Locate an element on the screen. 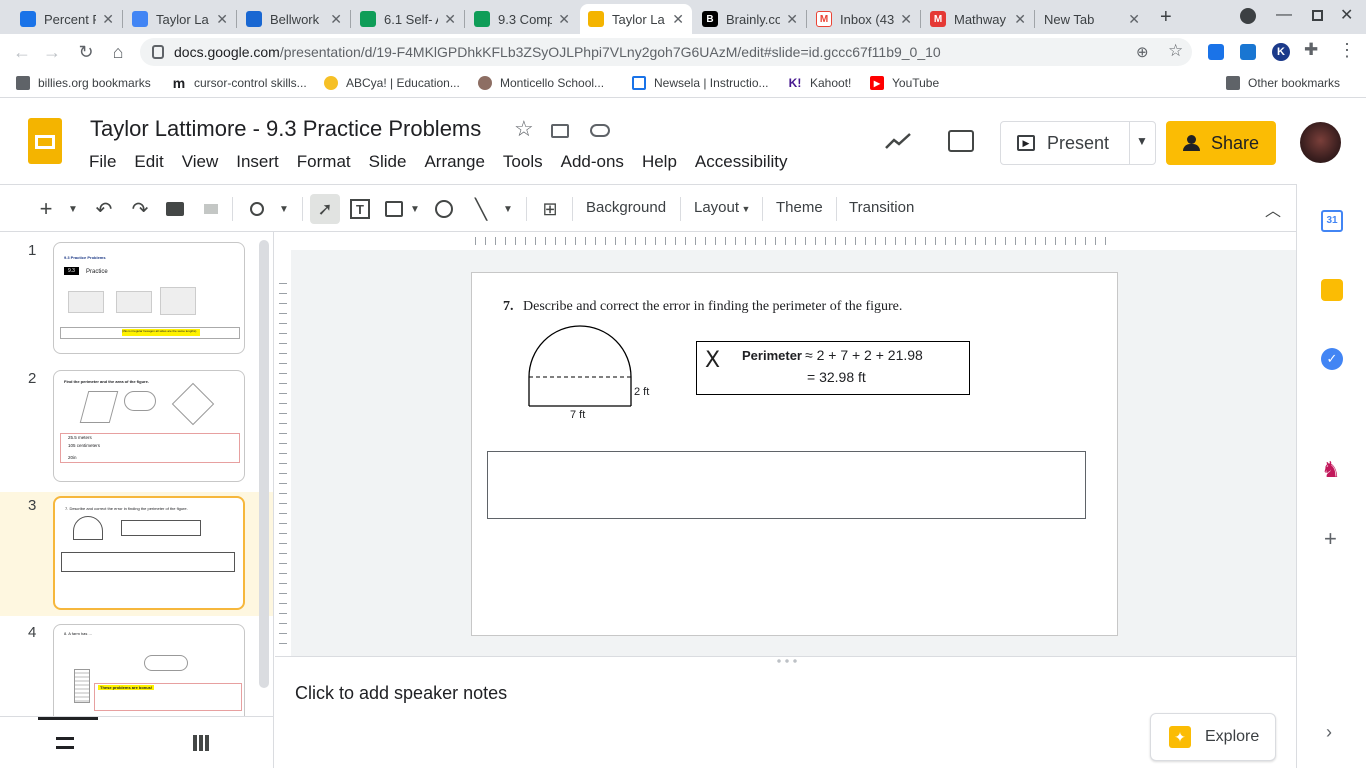 Image resolution: width=1366 pixels, height=768 pixels. grid-view-icon is located at coordinates (202, 743).